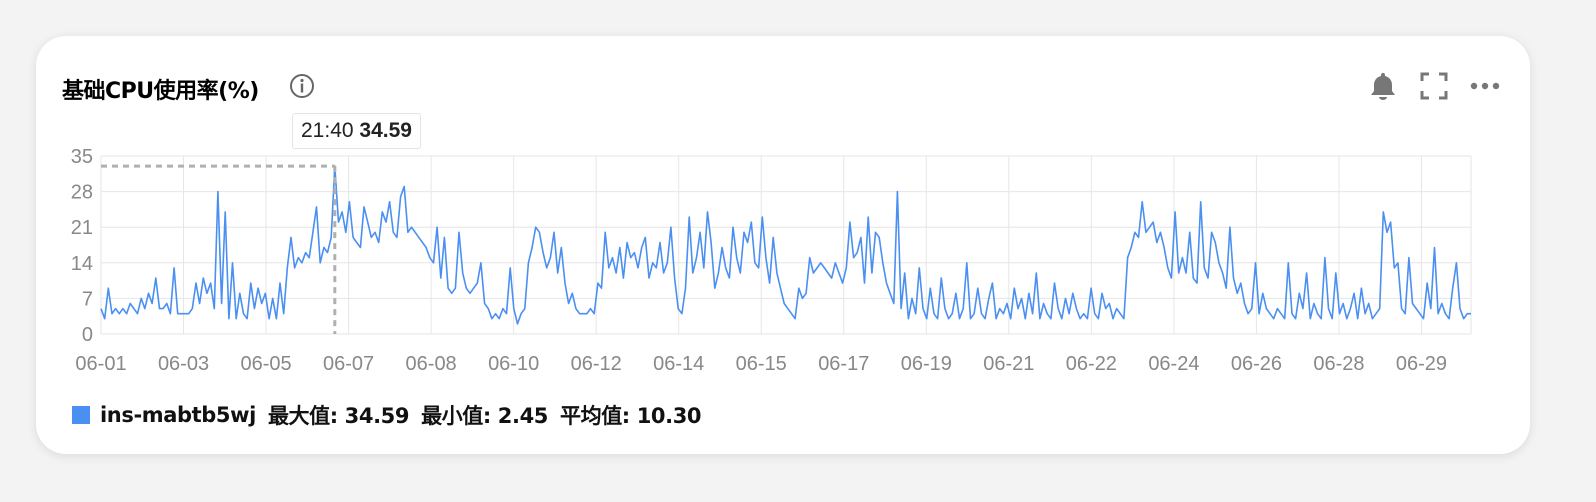 This screenshot has width=1596, height=502. Describe the element at coordinates (596, 364) in the screenshot. I see `x-tick-label: 06-12` at that location.